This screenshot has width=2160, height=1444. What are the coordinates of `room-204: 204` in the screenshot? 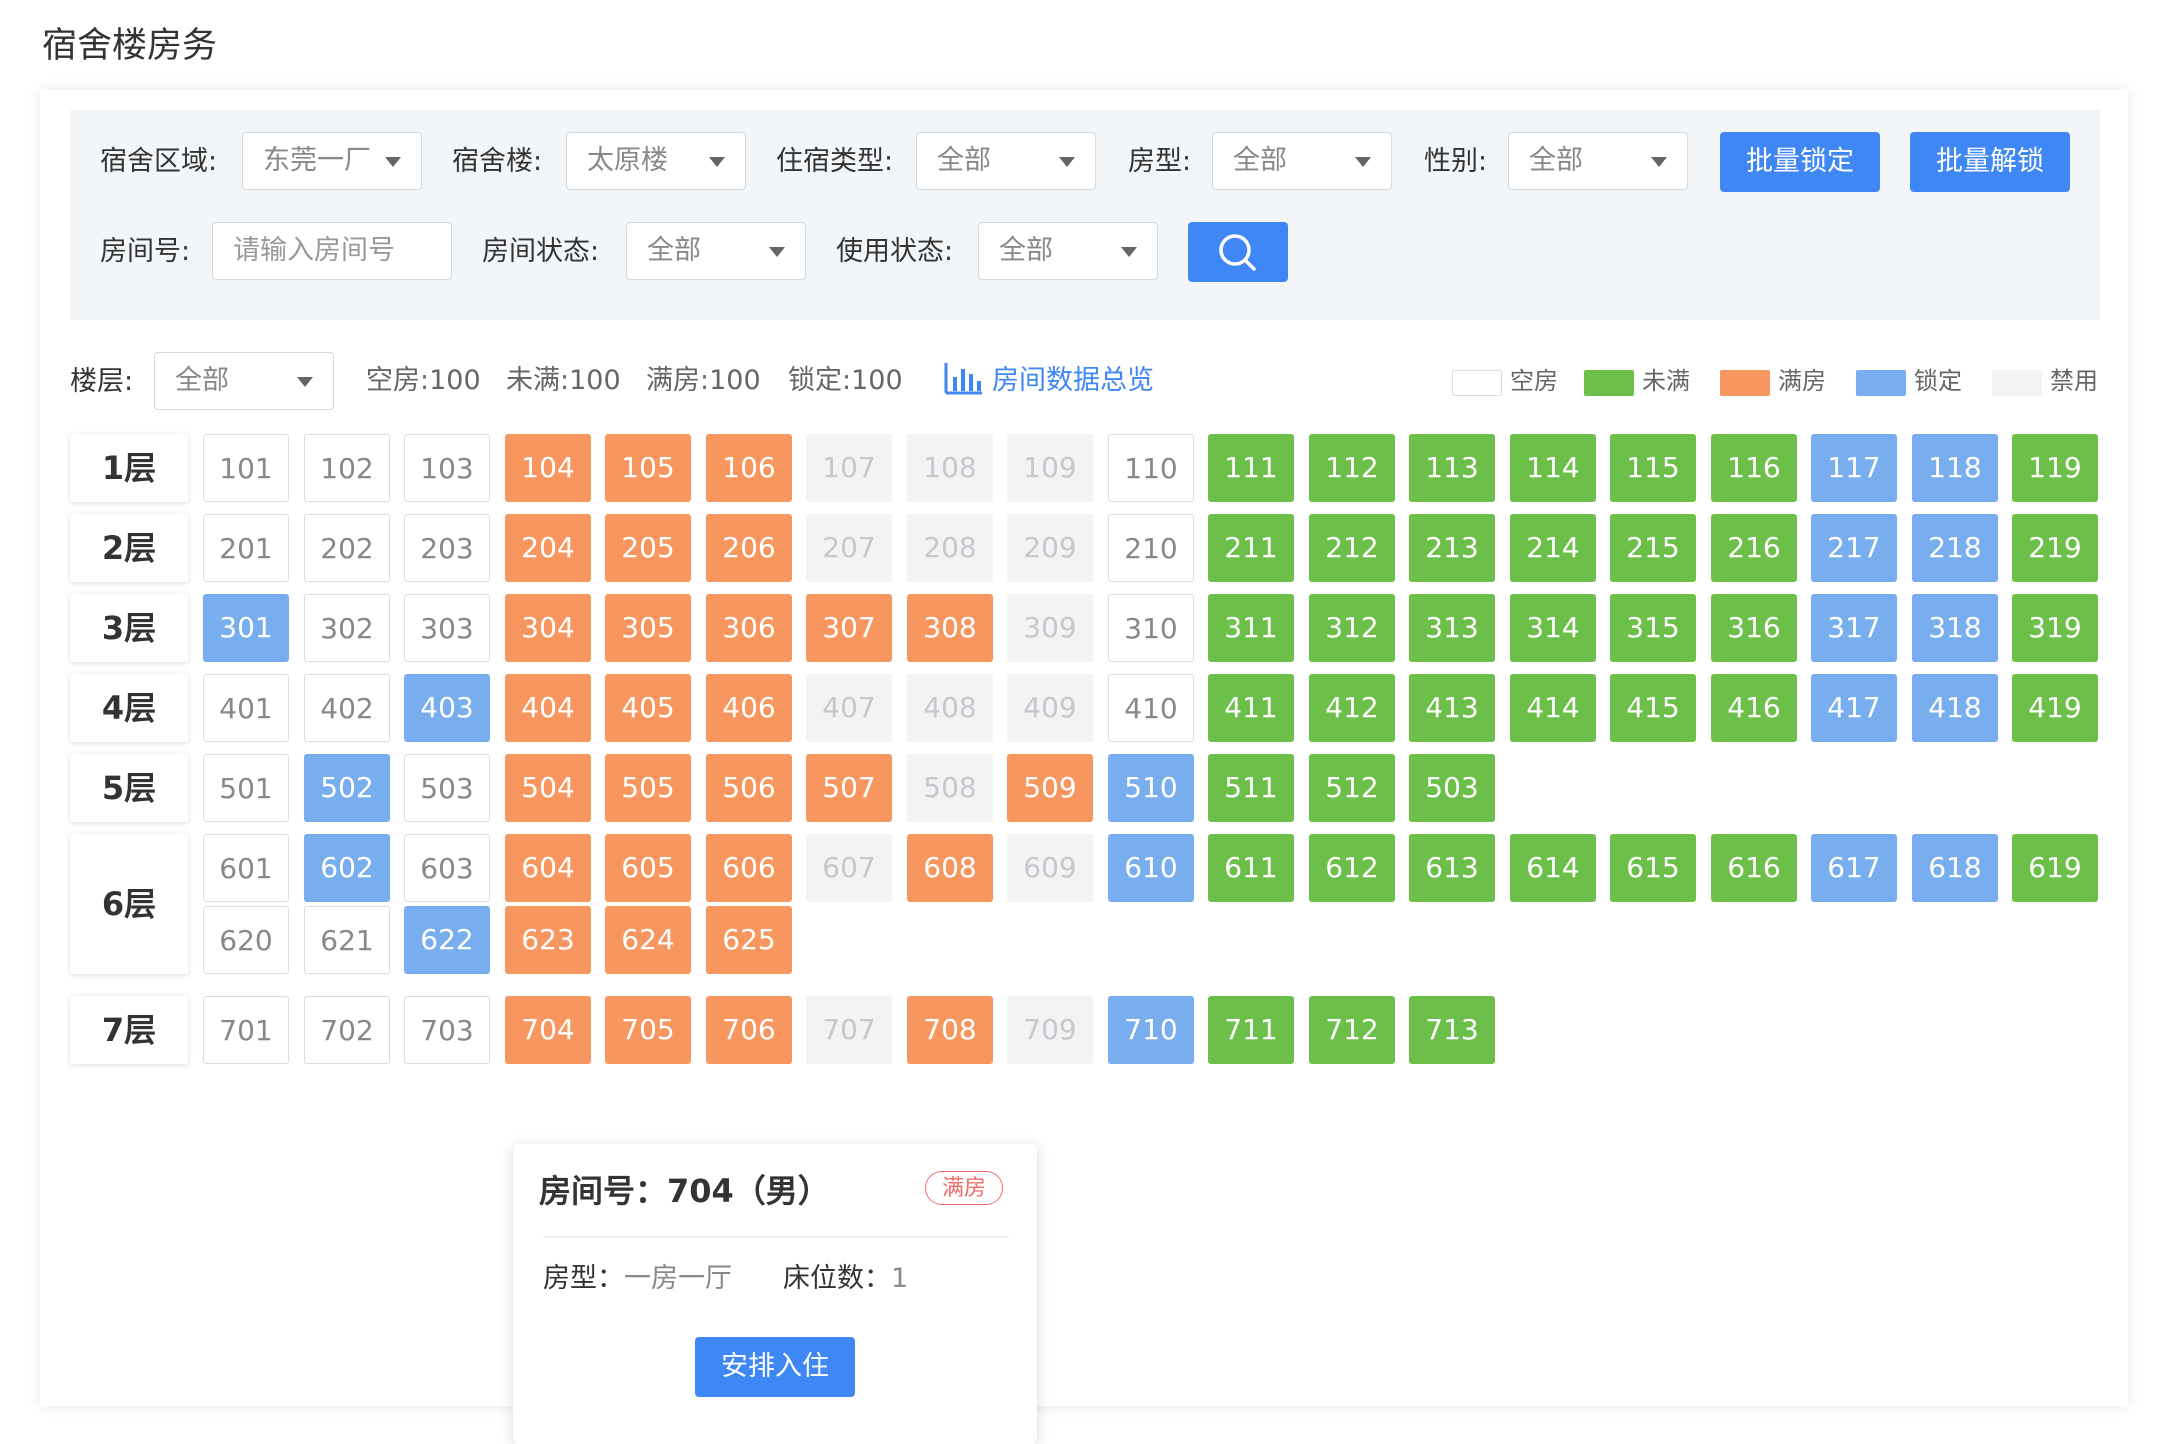 It's located at (548, 548).